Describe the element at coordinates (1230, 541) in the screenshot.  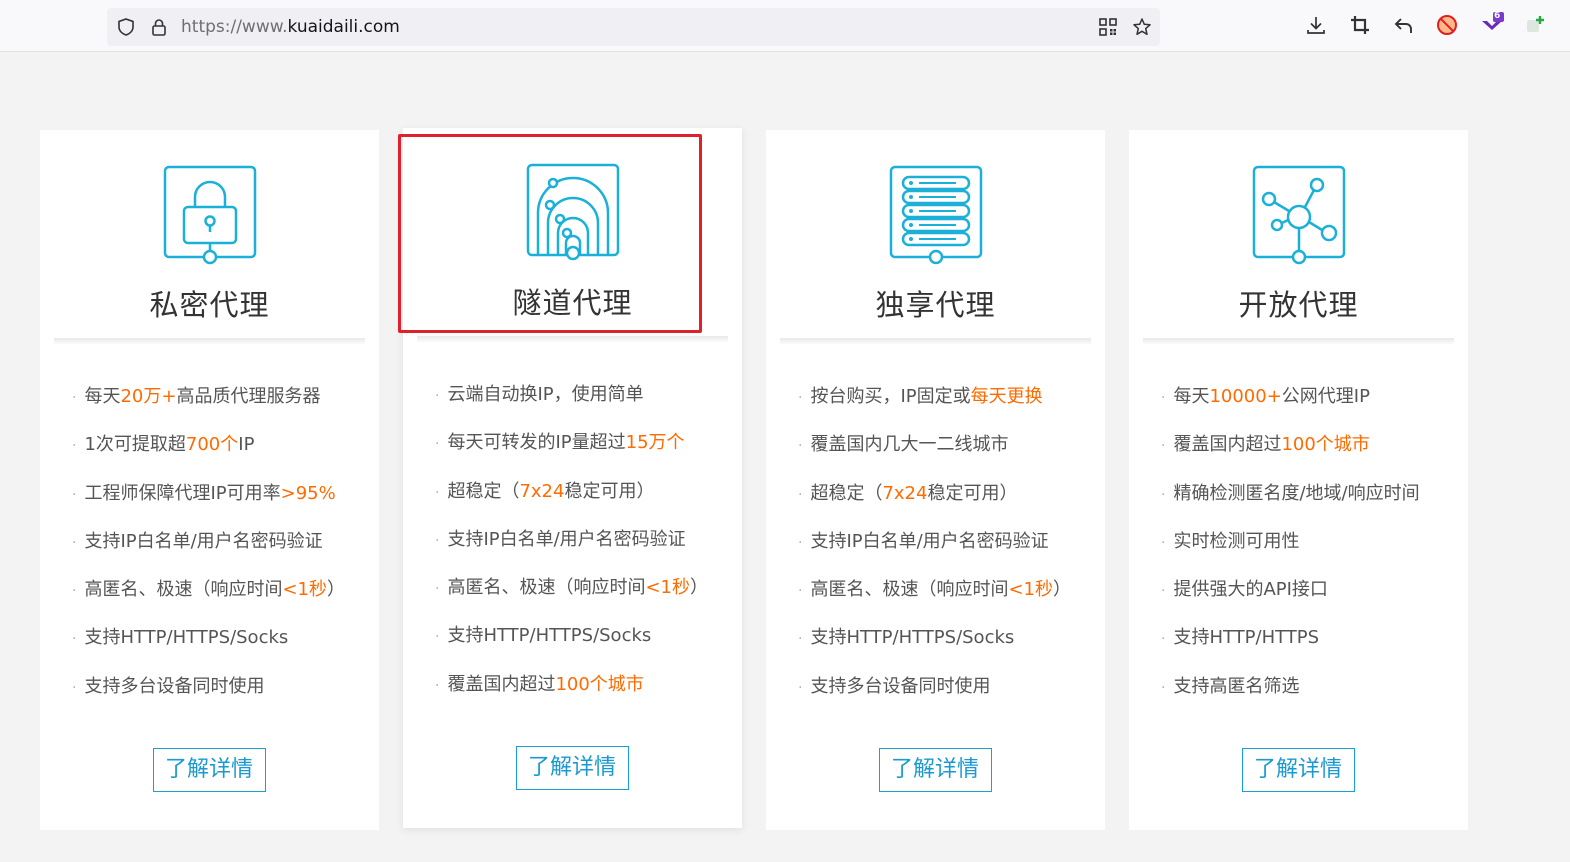
I see `list-item: · 实时检测可用性` at that location.